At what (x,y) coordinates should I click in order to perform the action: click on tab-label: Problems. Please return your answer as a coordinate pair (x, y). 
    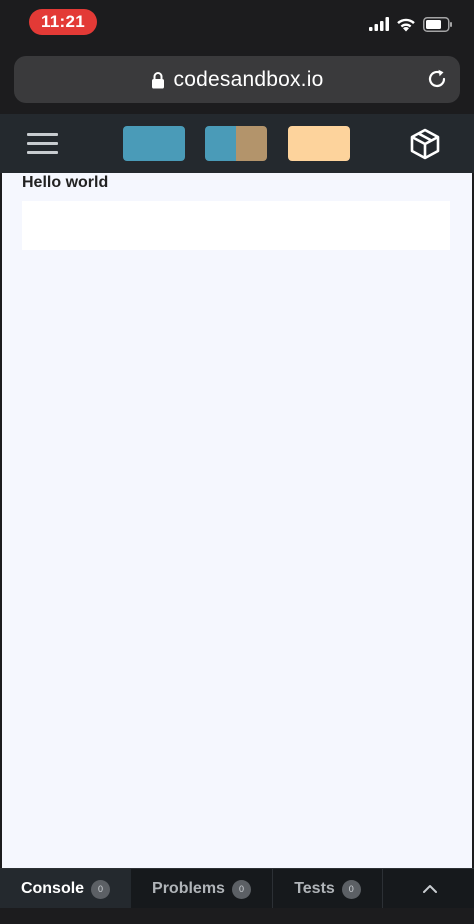
    Looking at the image, I should click on (188, 888).